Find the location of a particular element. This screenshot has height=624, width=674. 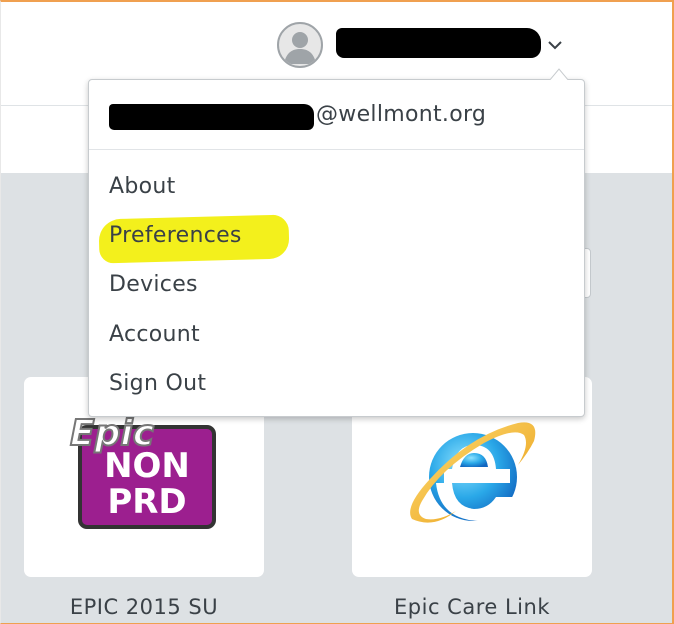

internet-explorer-icon is located at coordinates (473, 475).